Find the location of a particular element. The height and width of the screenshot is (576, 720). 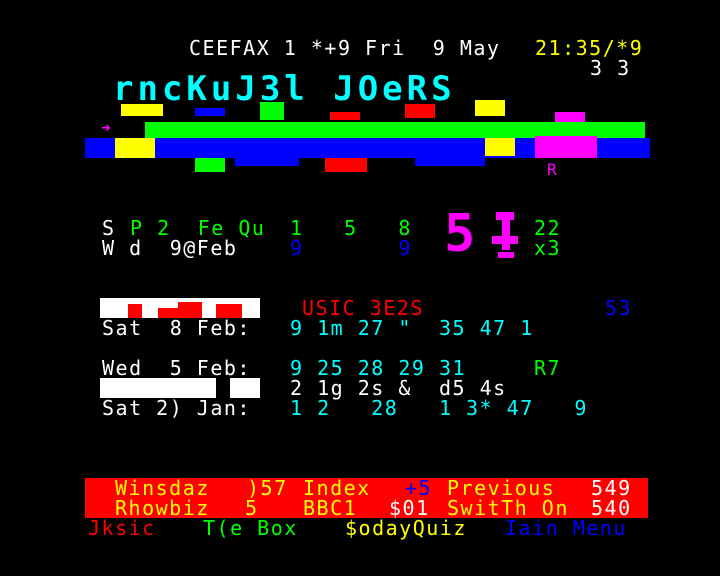

result-values: 9 1m 27 " 35 47 1 is located at coordinates (412, 328).